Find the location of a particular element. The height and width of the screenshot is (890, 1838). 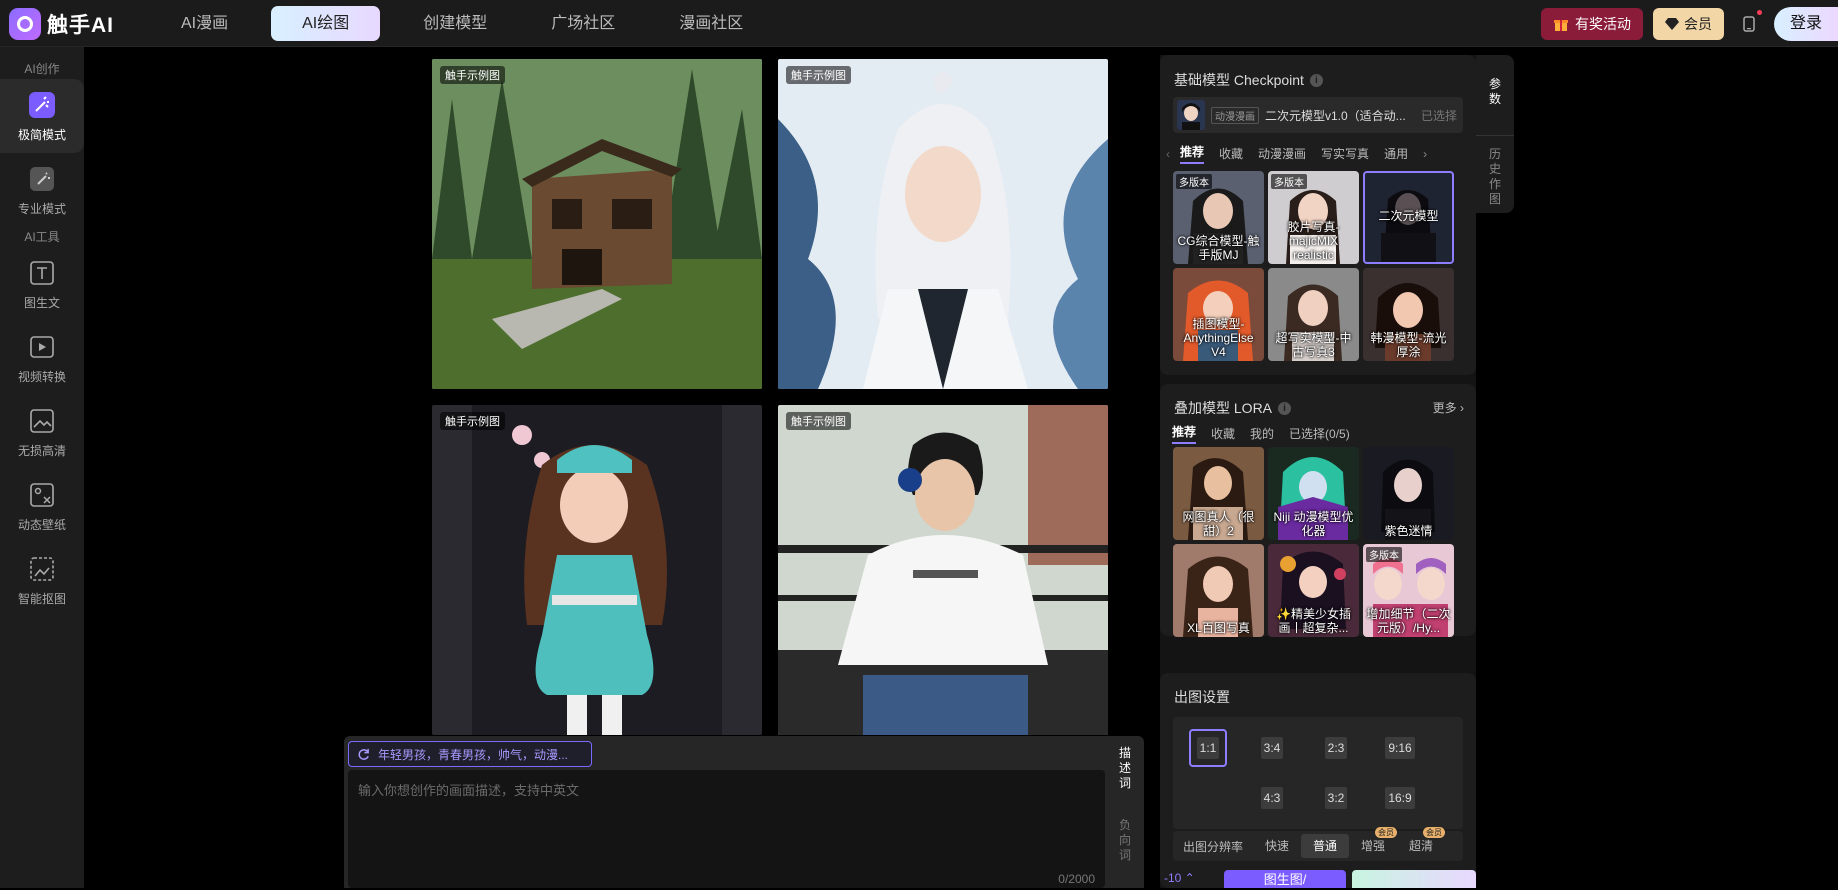

checkpoint-model-card: 多版本 胶片写真-majicMIX realistic is located at coordinates (1313, 217).